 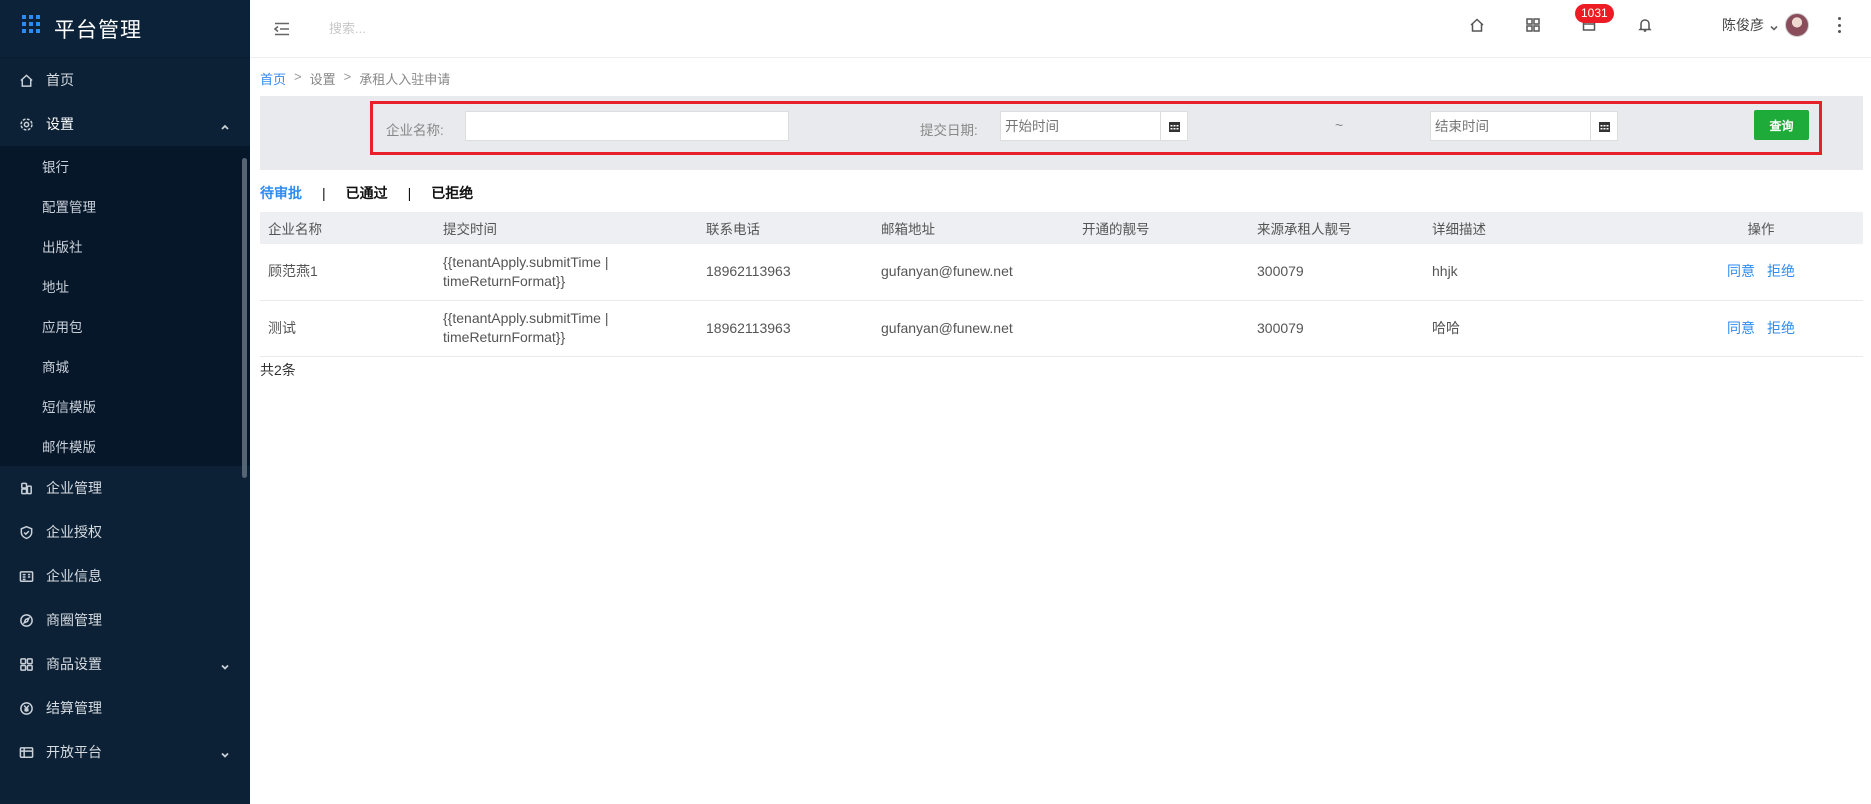 I want to click on cell-description: 哈哈, so click(x=1541, y=328).